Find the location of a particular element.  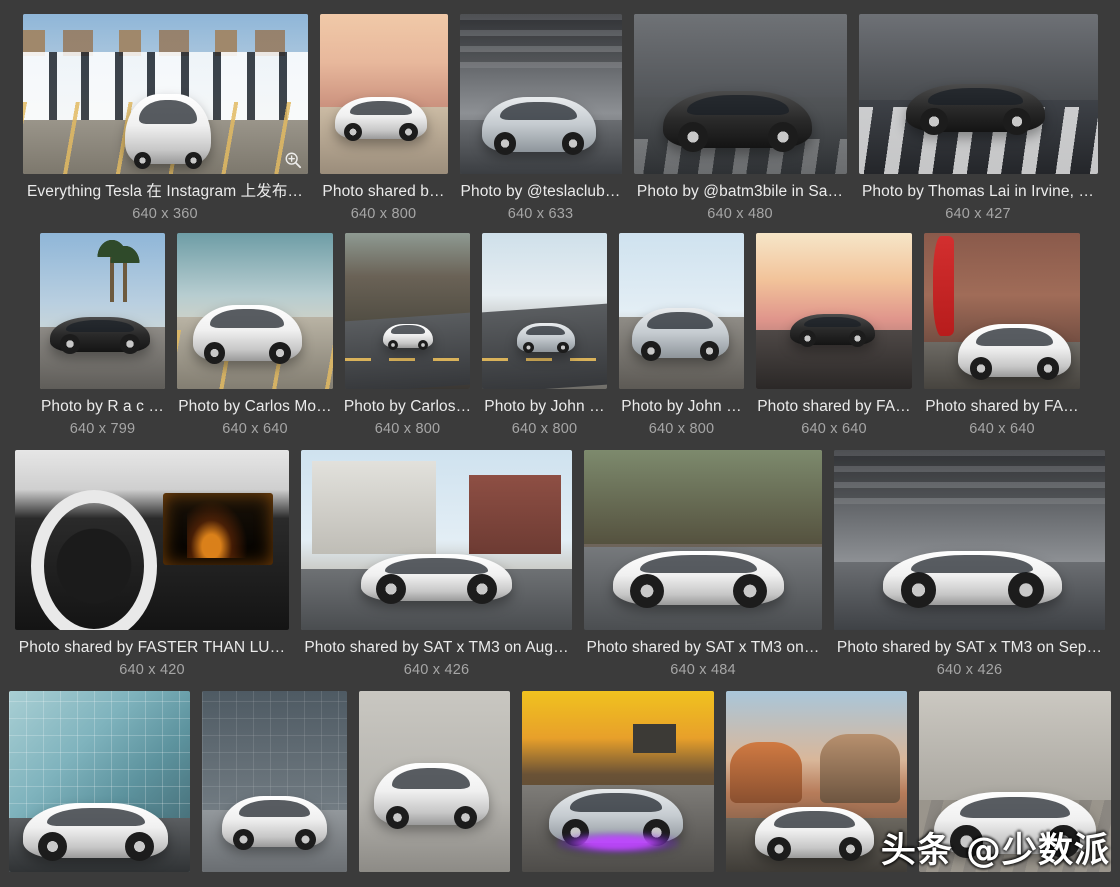

image-grid-item: Photo by Carlos Mo… 640 x 640 is located at coordinates (255, 335).